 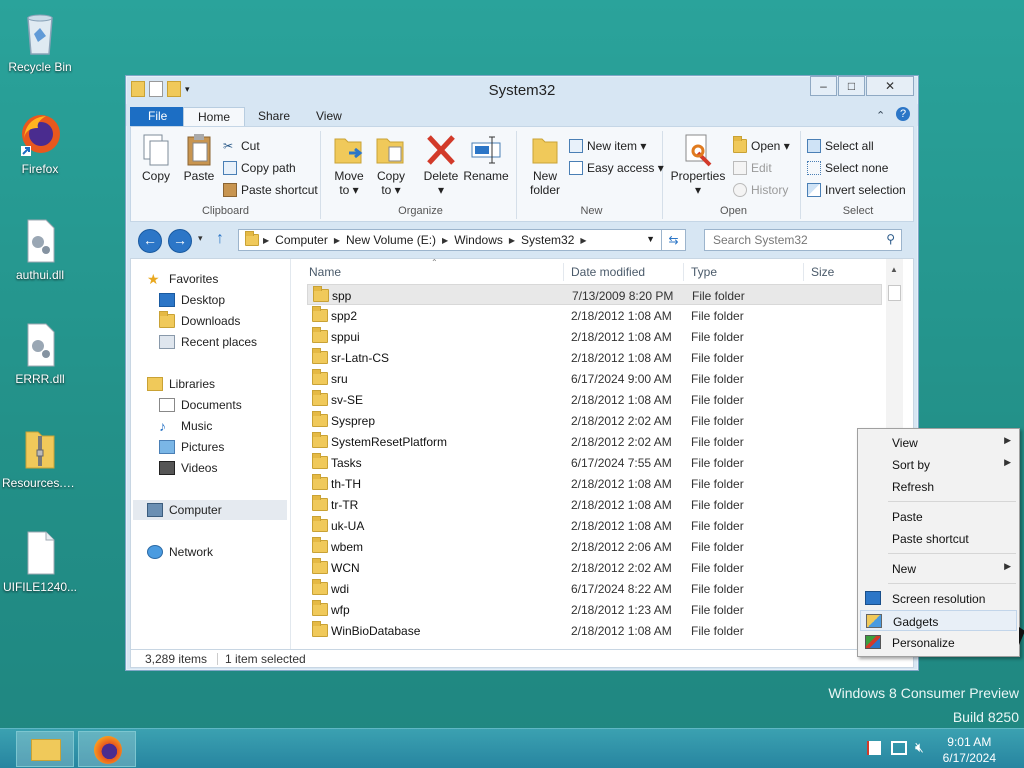 I want to click on nav-libraries: Libraries, so click(x=181, y=384).